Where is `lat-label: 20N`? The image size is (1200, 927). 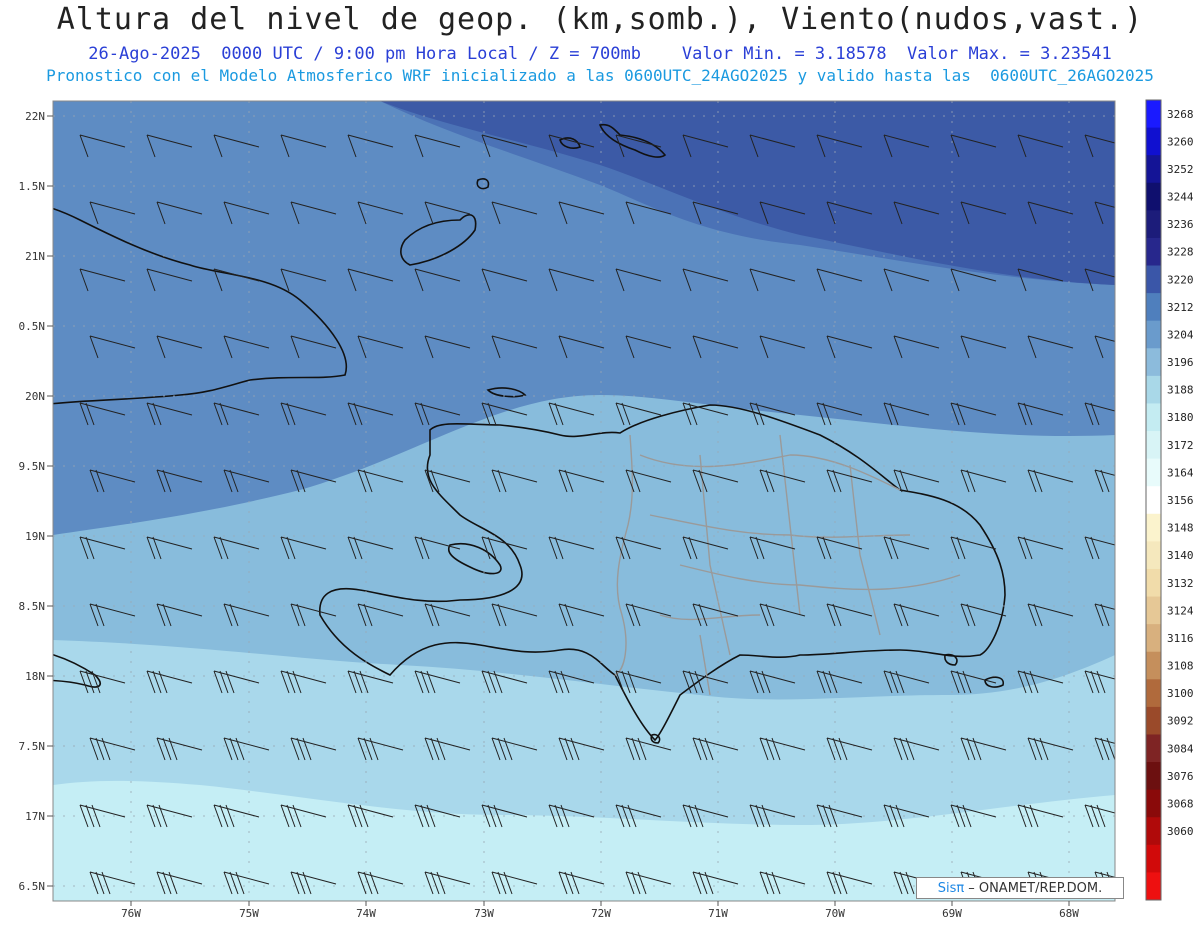 lat-label: 20N is located at coordinates (35, 396).